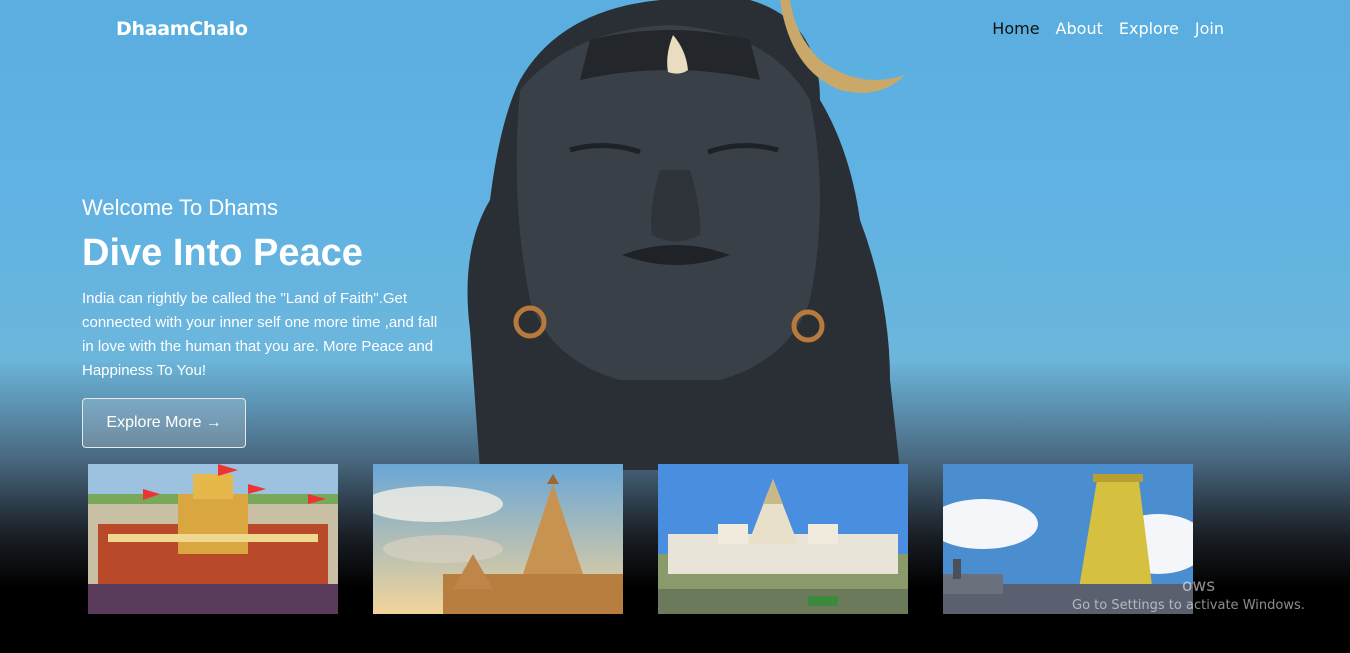 The image size is (1350, 653). Describe the element at coordinates (498, 539) in the screenshot. I see `somnath-temple-card` at that location.